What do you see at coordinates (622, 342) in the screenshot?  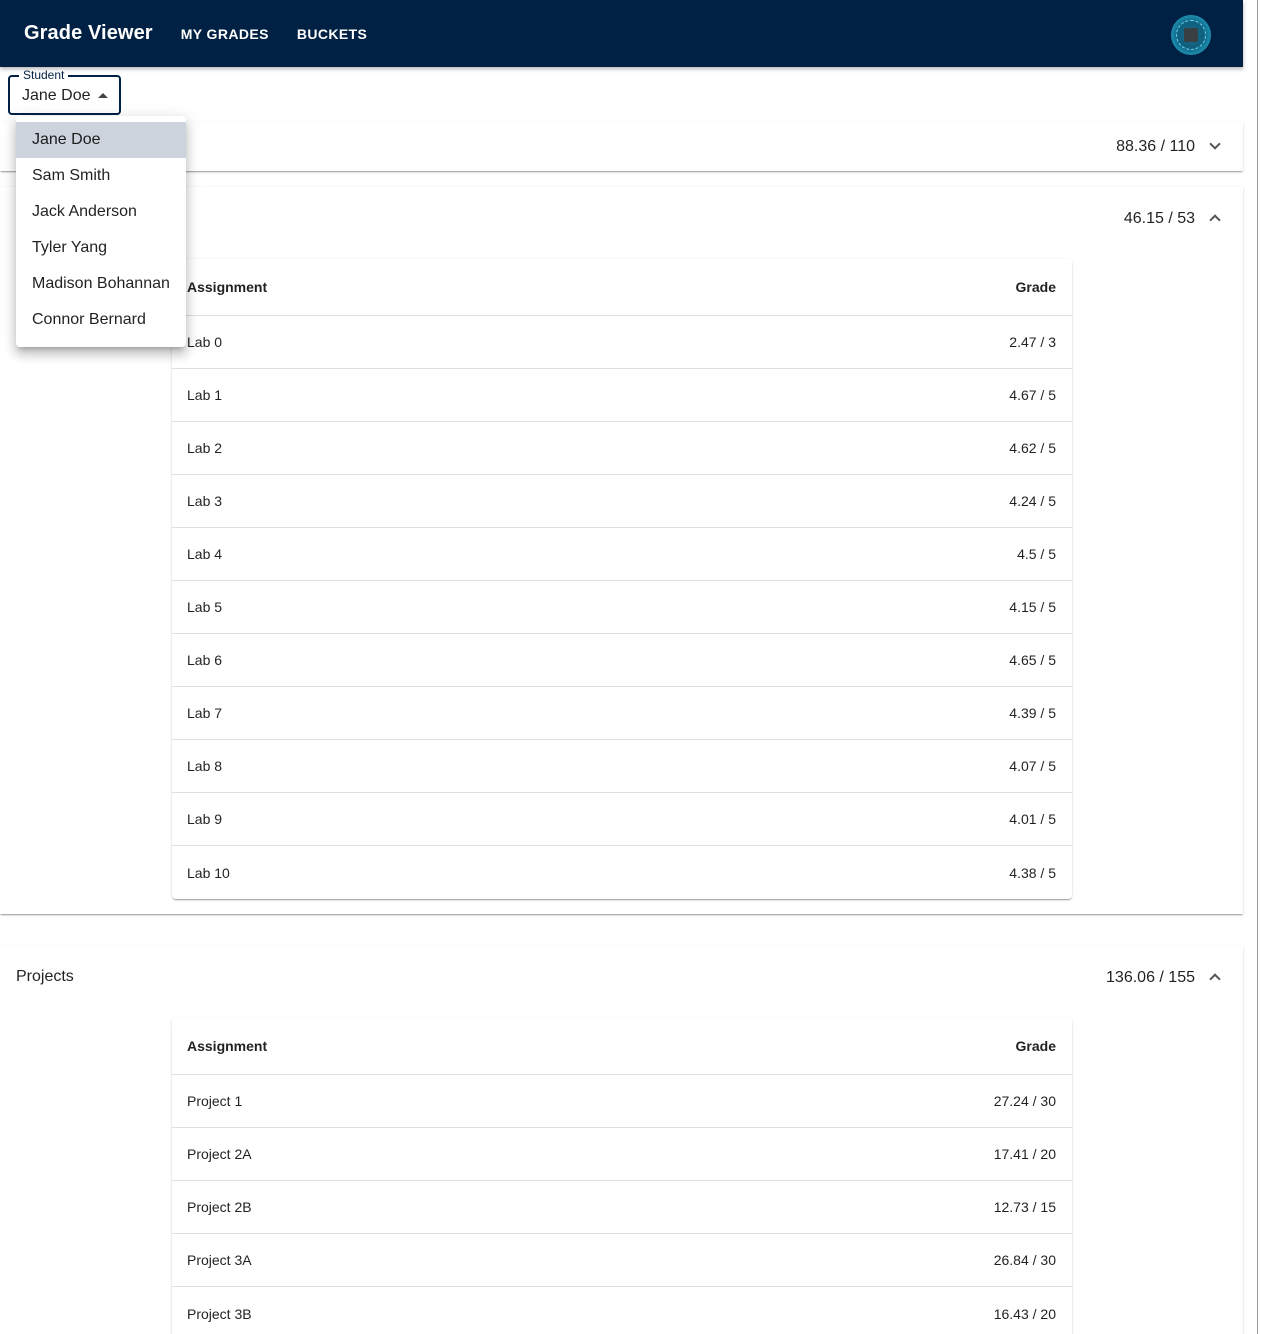 I see `table-row: Lab 0 2.47 / 3` at bounding box center [622, 342].